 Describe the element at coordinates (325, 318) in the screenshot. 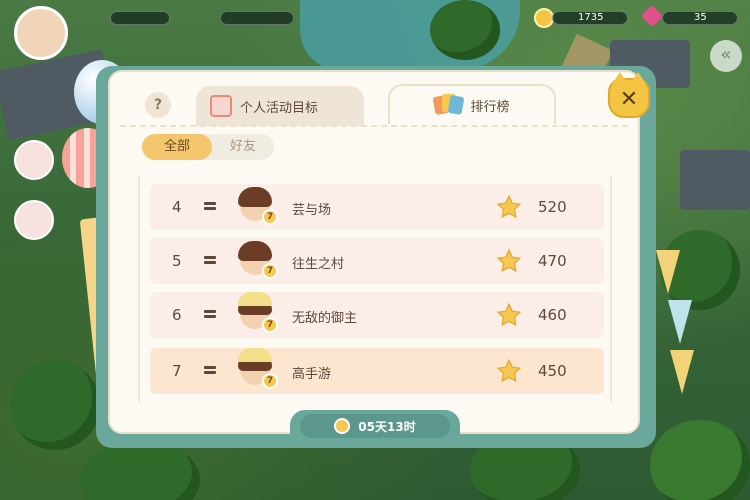

I see `player-name: 无敌的御主` at that location.